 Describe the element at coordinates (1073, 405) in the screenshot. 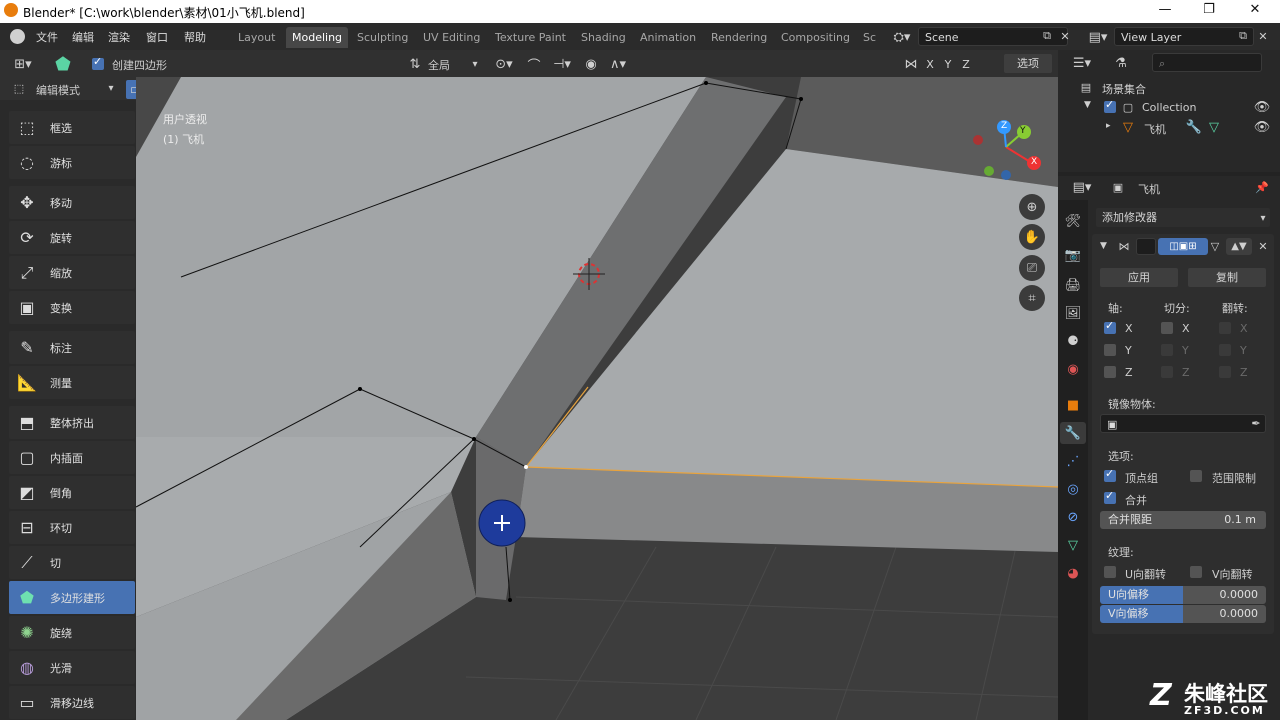

I see `object-tab-icon: ■` at that location.